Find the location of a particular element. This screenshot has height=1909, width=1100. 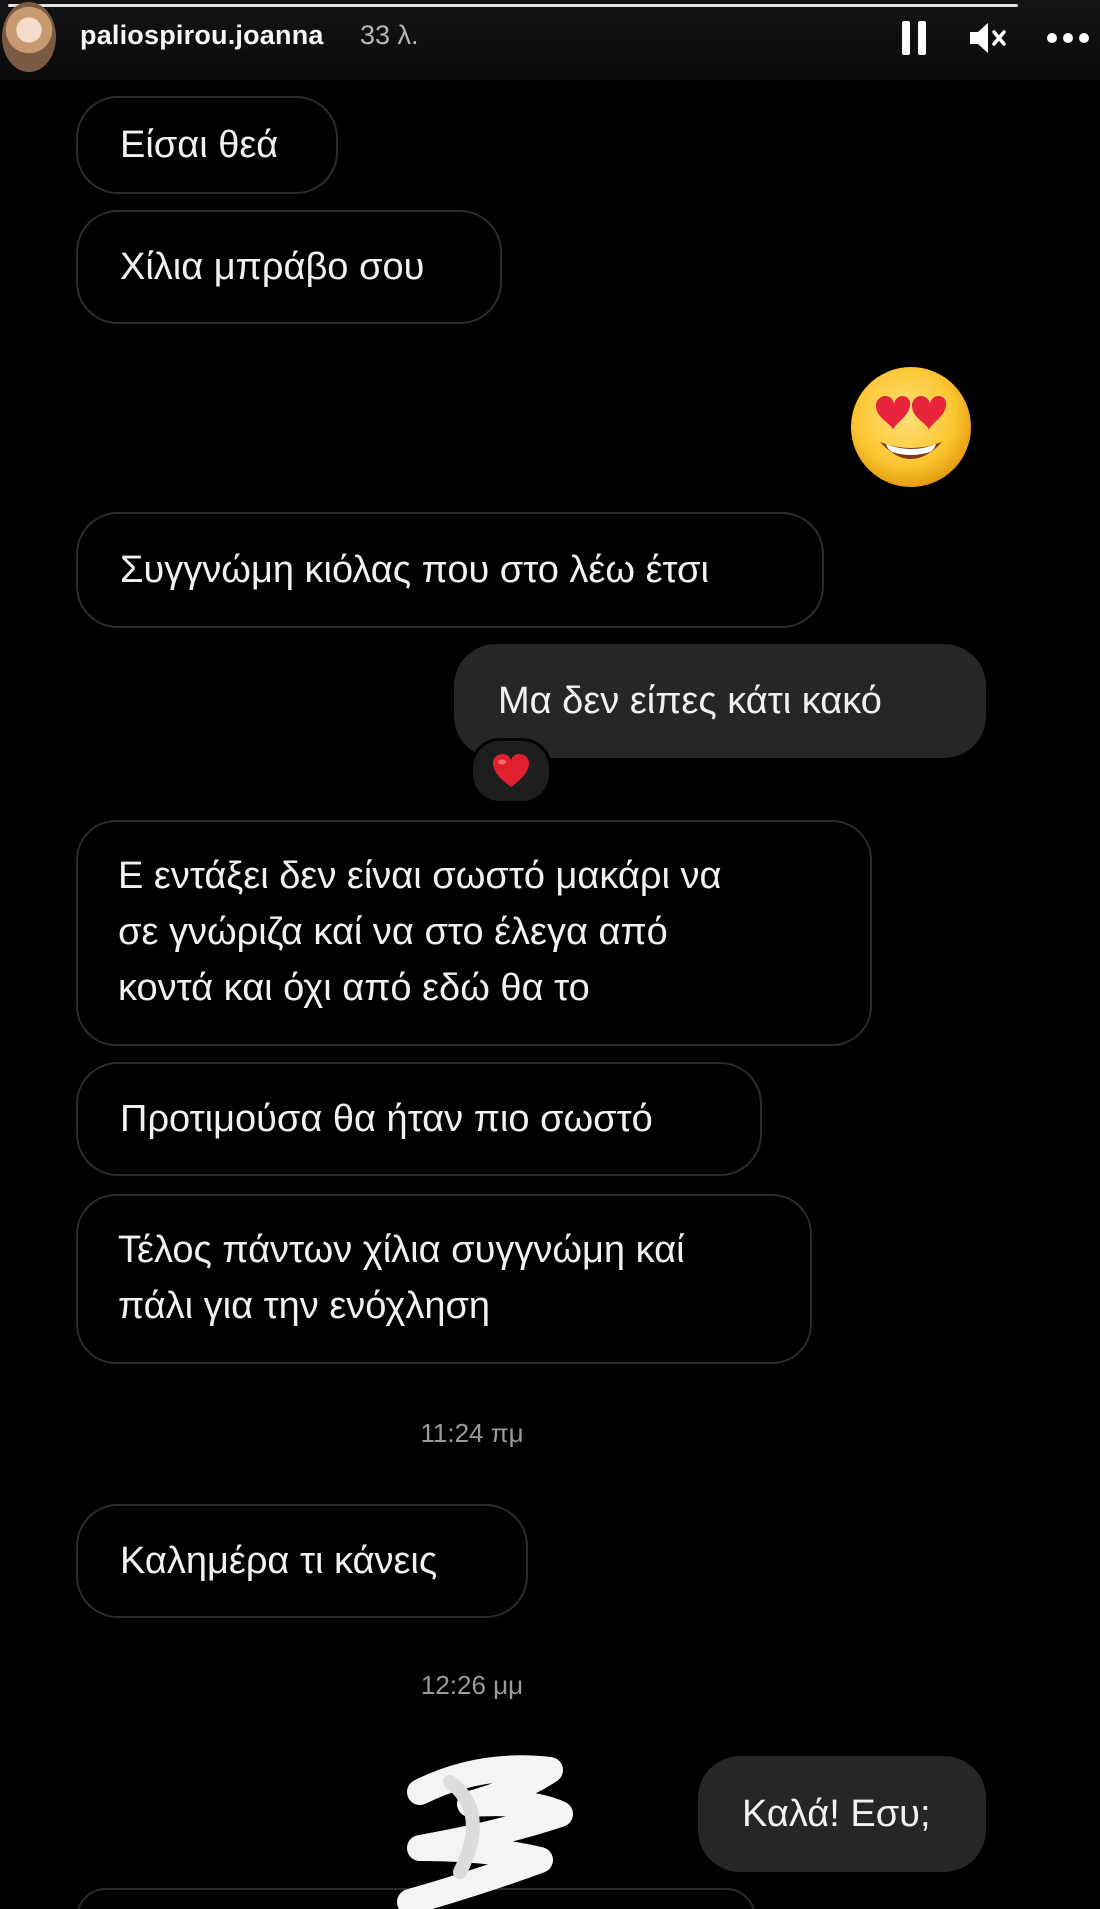

heart-eyes-emoji is located at coordinates (911, 427).